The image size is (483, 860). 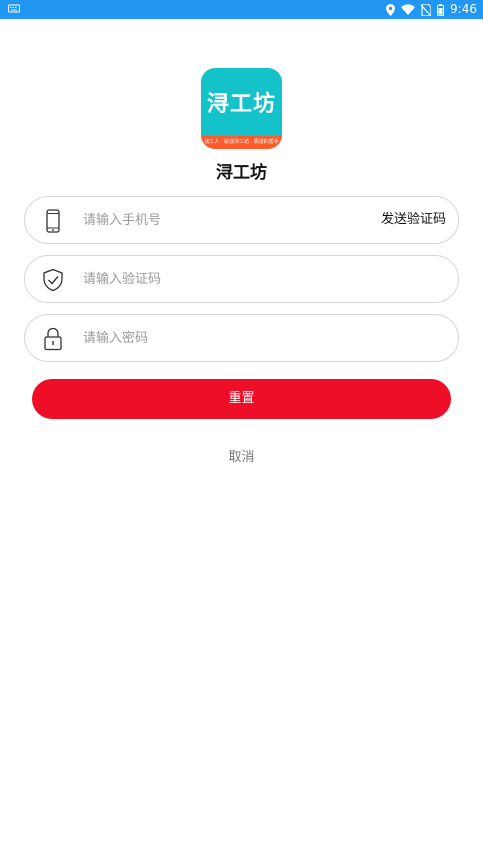 I want to click on reset-button: 重置, so click(x=241, y=399).